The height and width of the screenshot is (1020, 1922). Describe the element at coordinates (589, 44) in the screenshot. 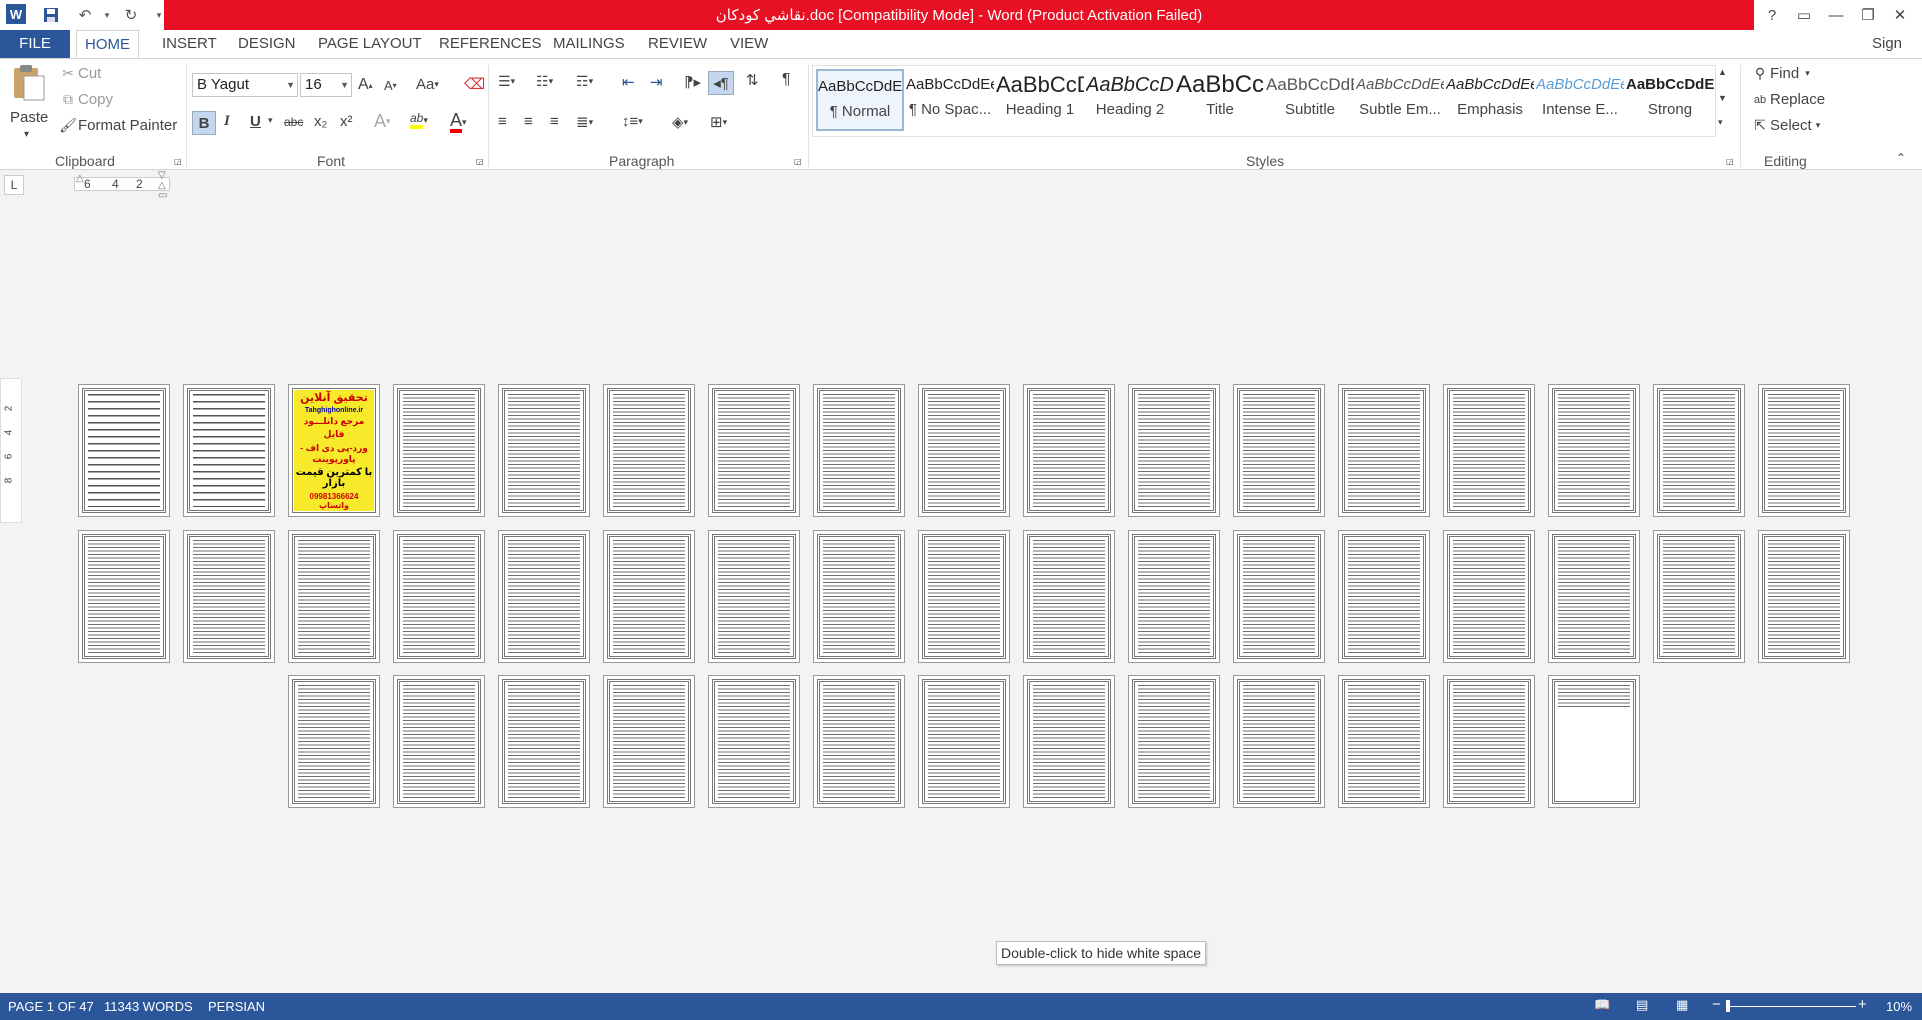

I see `tab-mailings: MAILINGS` at that location.